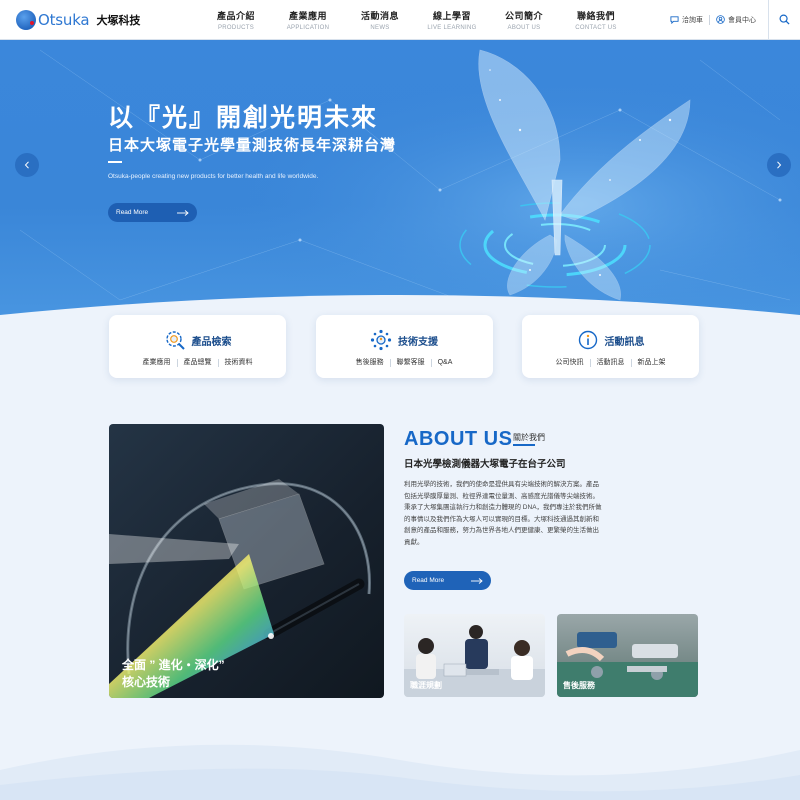  Describe the element at coordinates (157, 363) in the screenshot. I see `card-link: 產業應用` at that location.